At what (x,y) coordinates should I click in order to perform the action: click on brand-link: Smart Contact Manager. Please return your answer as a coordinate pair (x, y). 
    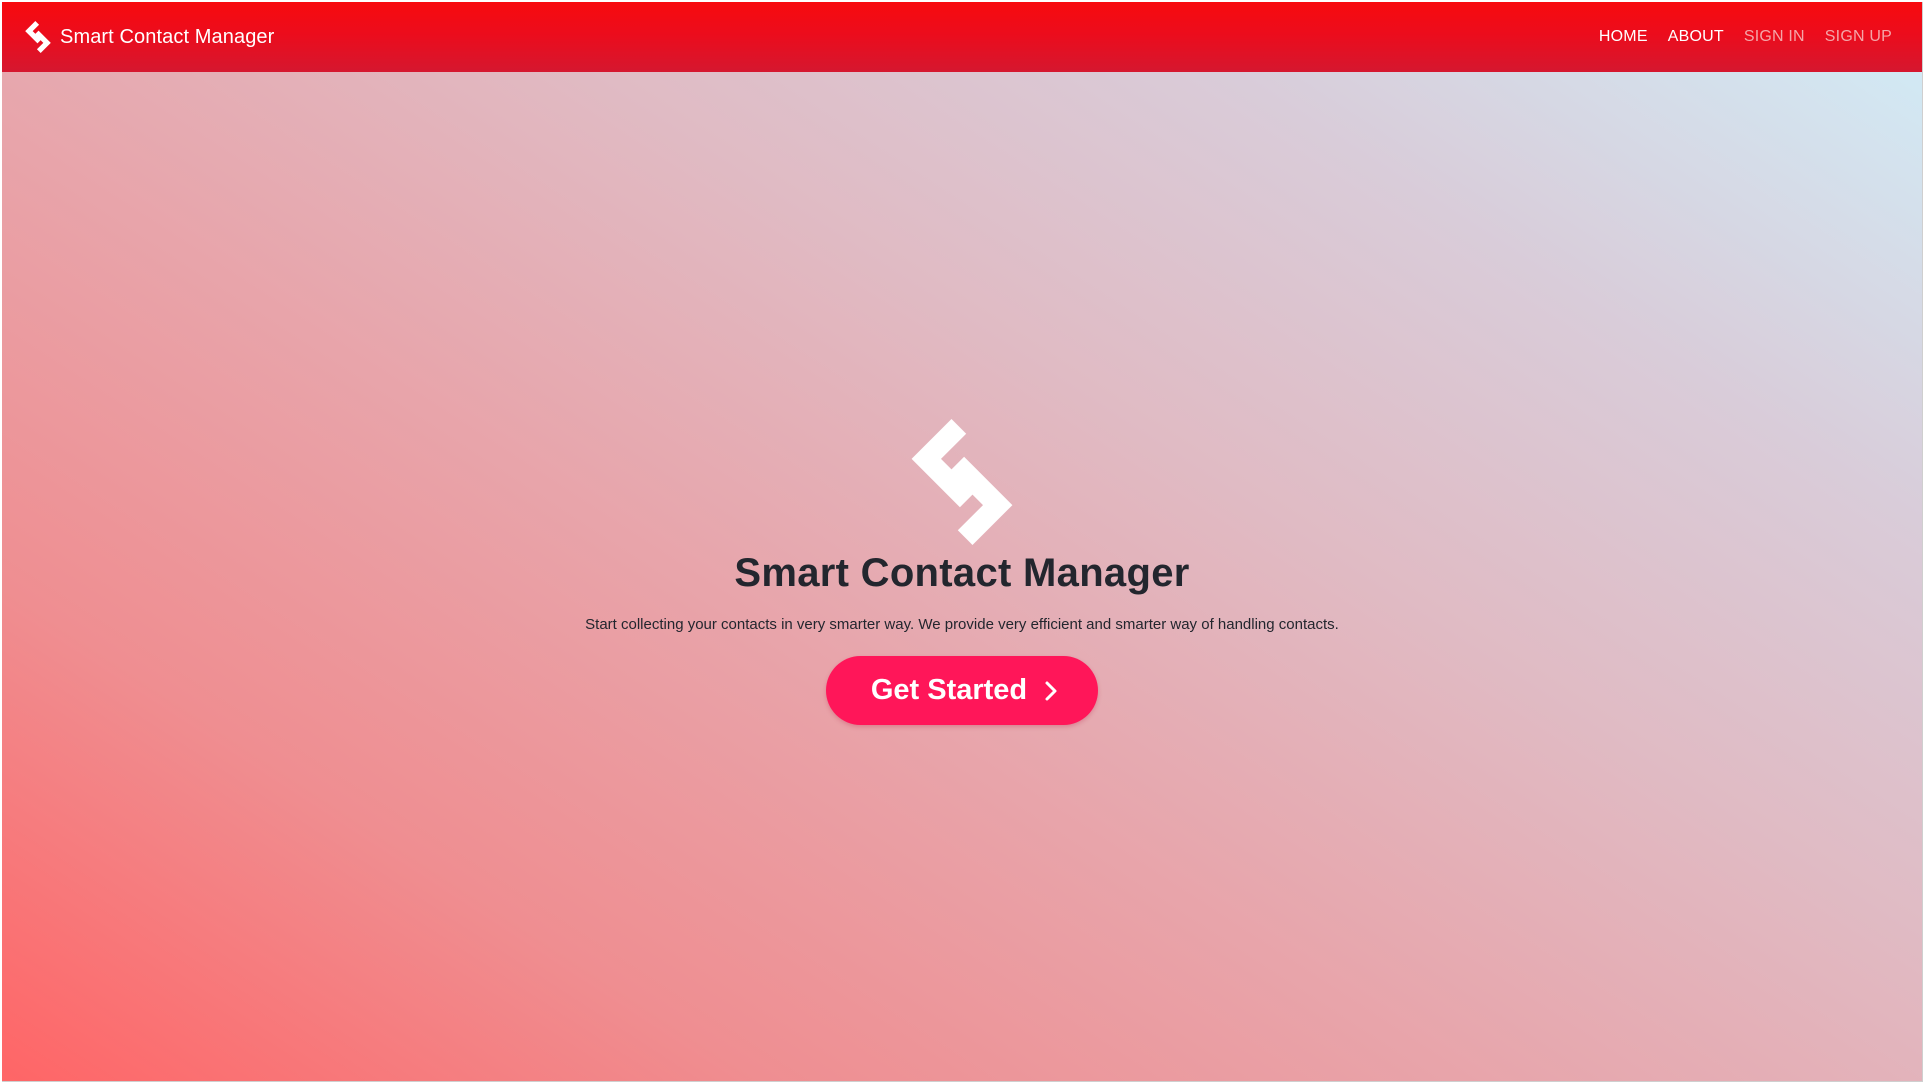
    Looking at the image, I should click on (149, 37).